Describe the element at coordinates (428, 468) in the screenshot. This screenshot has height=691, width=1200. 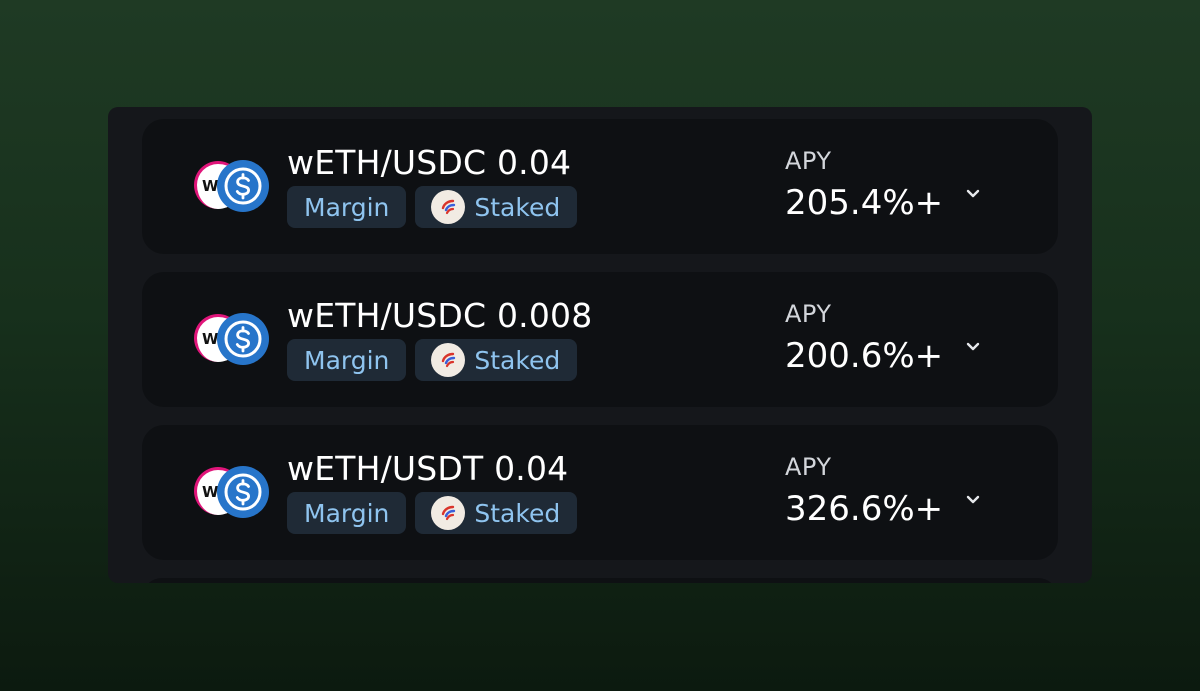
I see `pool-pair-name: wETH/USDT 0.04` at that location.